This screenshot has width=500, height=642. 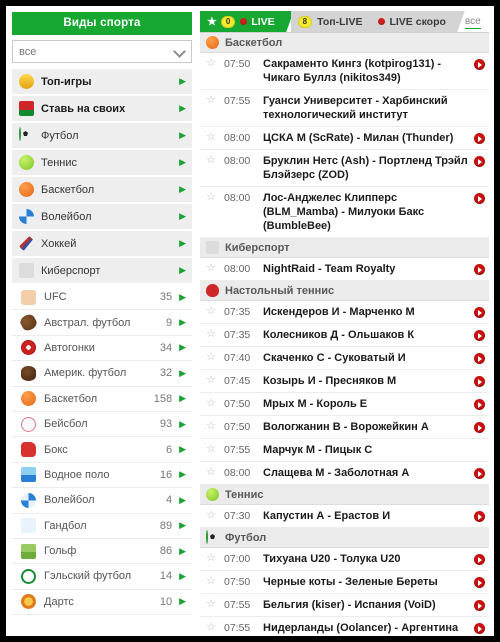 What do you see at coordinates (368, 312) in the screenshot?
I see `event-name: Искендеров И - Марченко М` at bounding box center [368, 312].